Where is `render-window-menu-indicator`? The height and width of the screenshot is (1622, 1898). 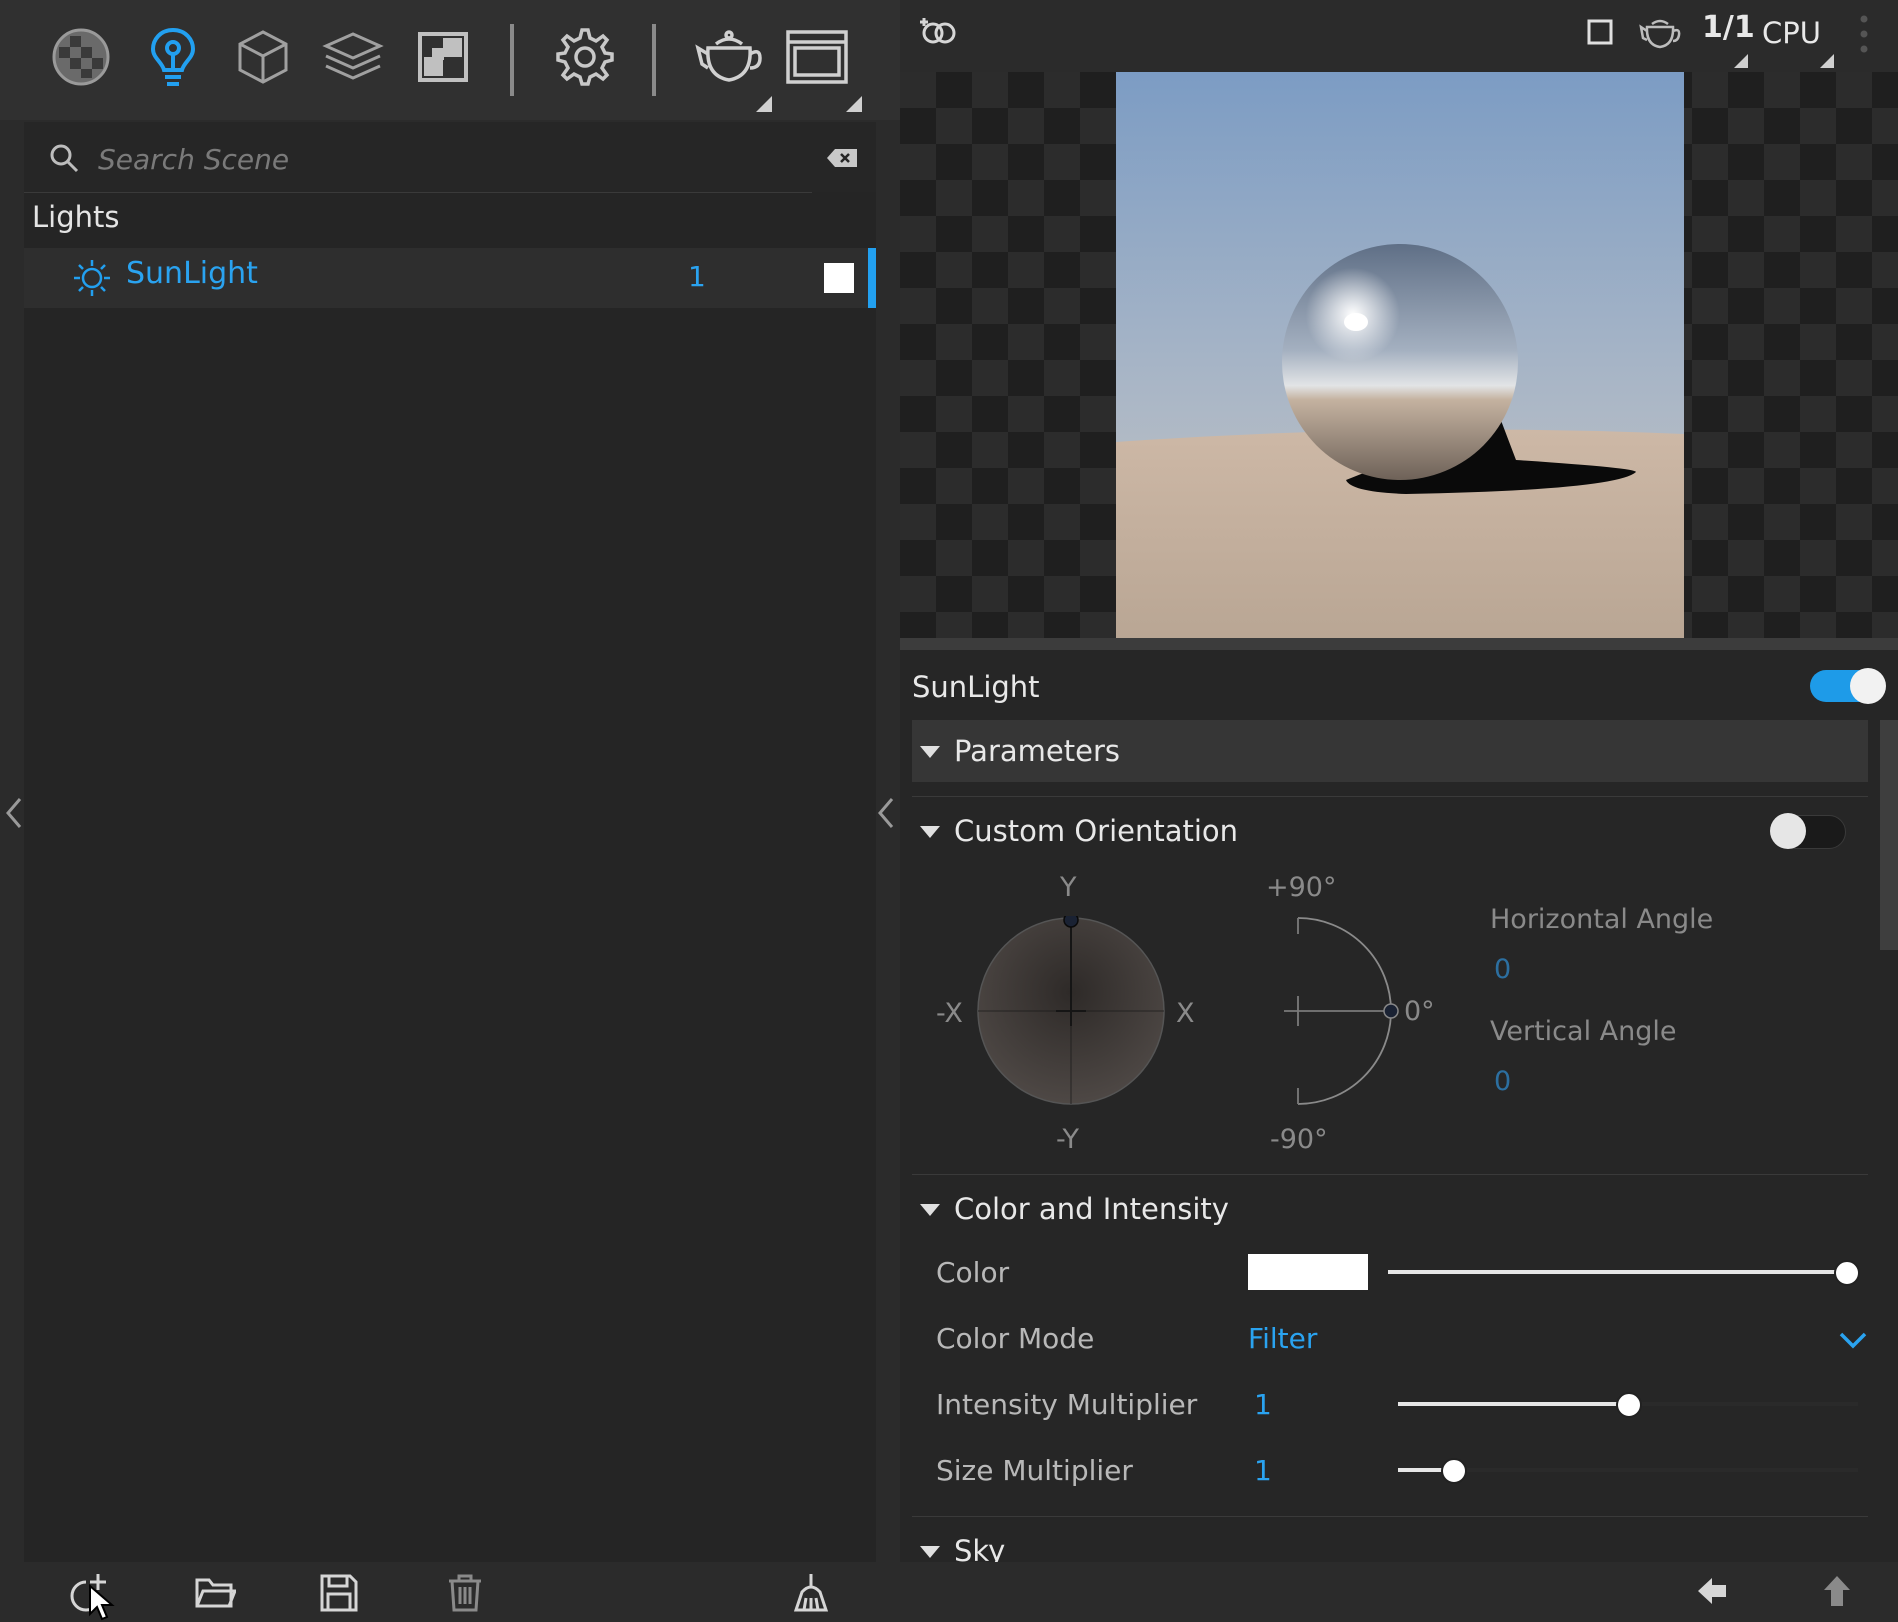 render-window-menu-indicator is located at coordinates (854, 104).